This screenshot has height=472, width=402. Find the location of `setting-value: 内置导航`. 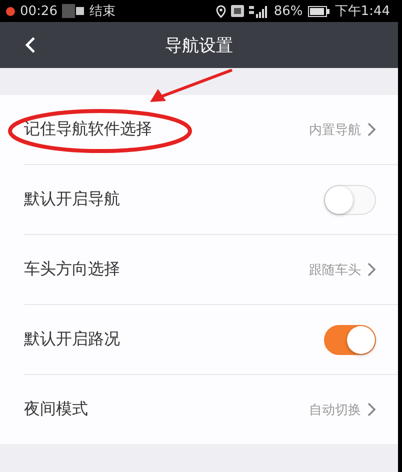

setting-value: 内置导航 is located at coordinates (335, 129).